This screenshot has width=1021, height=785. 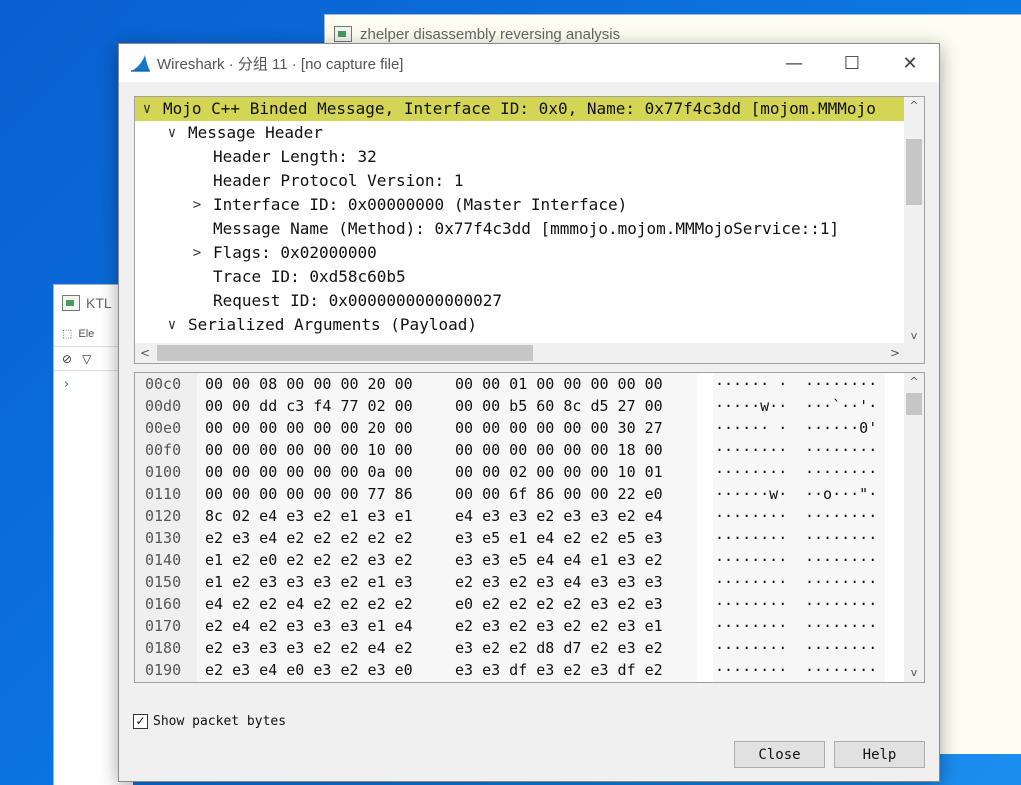 What do you see at coordinates (559, 604) in the screenshot?
I see `hex-bytes-right: e0 e2 e2 e2 e2 e3 e2 e3` at bounding box center [559, 604].